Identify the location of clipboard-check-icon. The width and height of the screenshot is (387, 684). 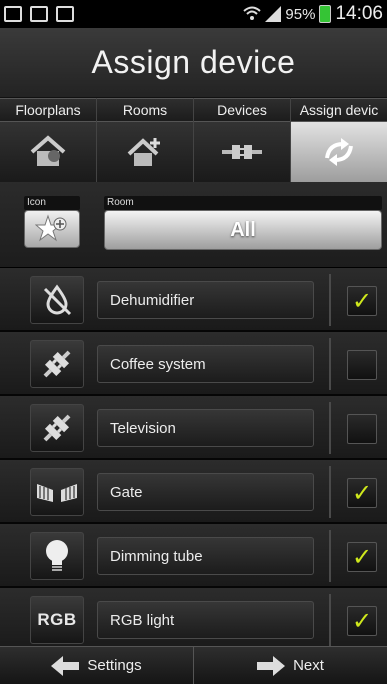
(65, 14).